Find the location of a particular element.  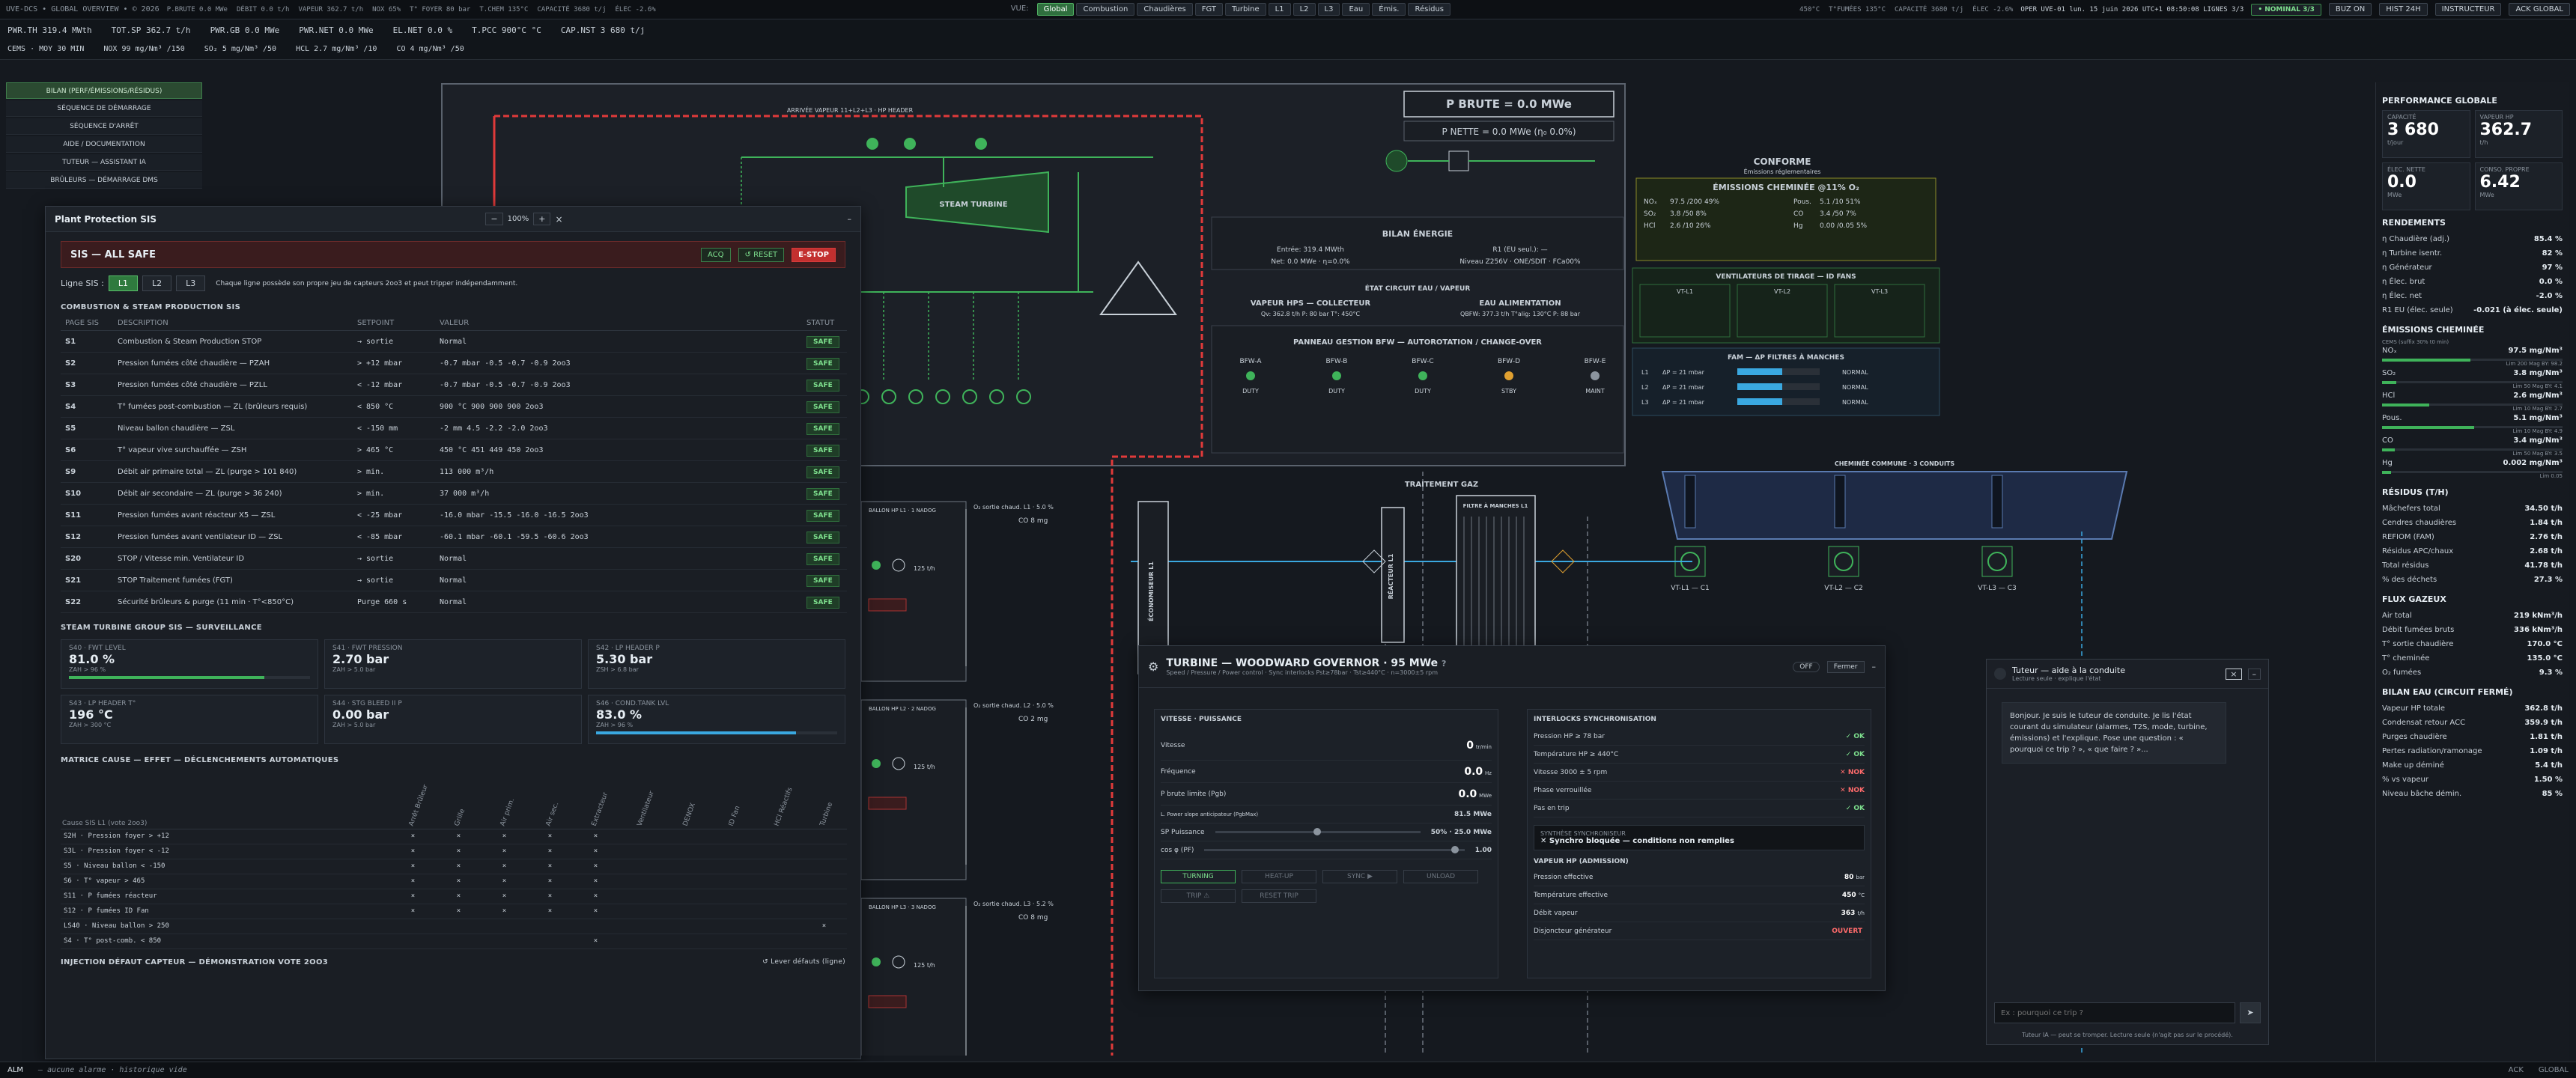

id-fans-title: VENTILATEURS DE TIRAGE — ID FANS is located at coordinates (1786, 277).